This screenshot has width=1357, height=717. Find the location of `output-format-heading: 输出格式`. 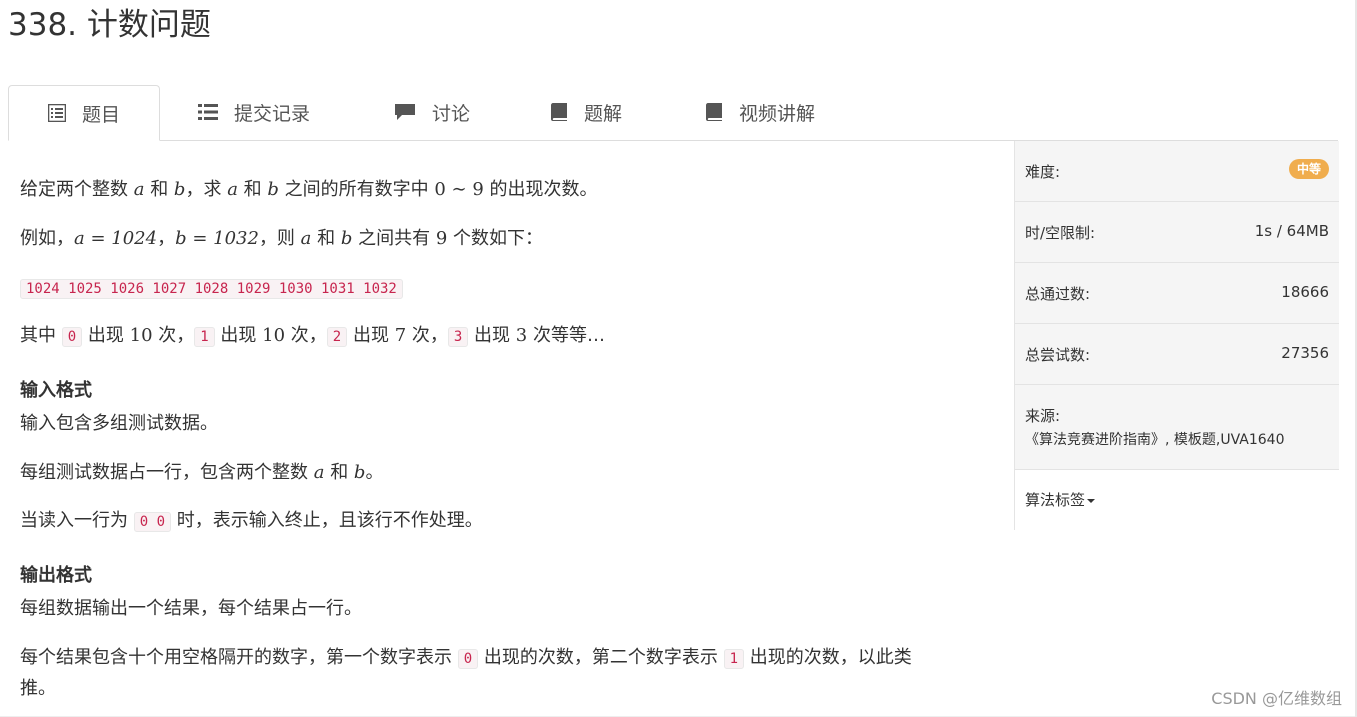

output-format-heading: 输出格式 is located at coordinates (56, 575).